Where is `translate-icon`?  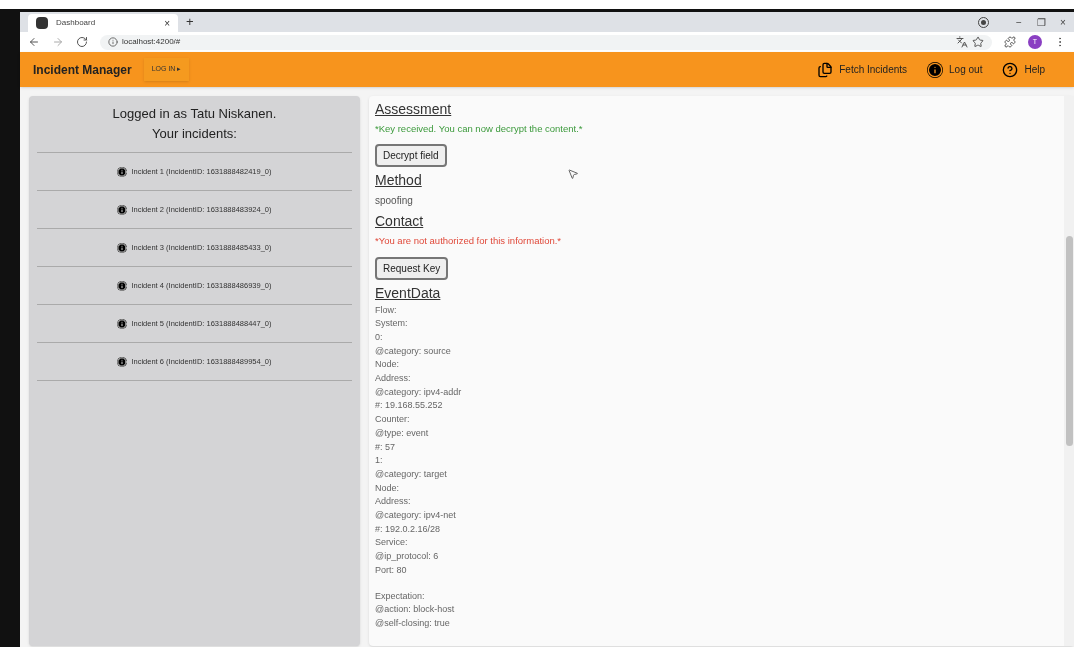
translate-icon is located at coordinates (962, 42).